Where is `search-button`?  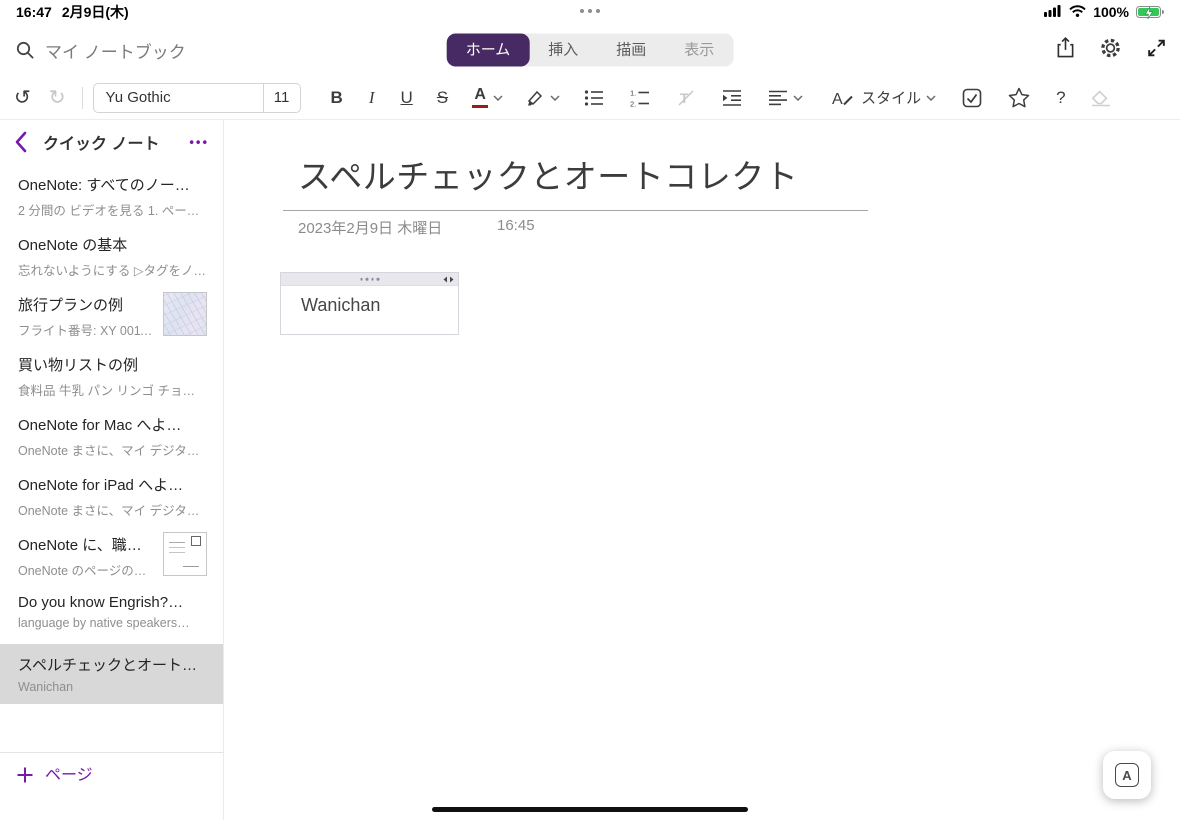
search-button is located at coordinates (25, 50).